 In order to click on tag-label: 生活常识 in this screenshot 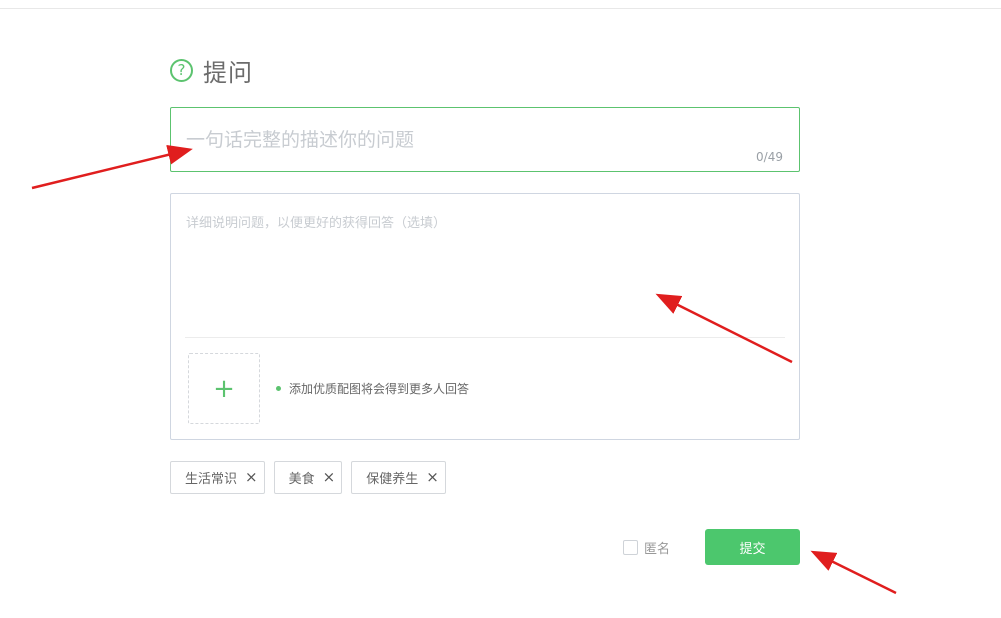, I will do `click(211, 479)`.